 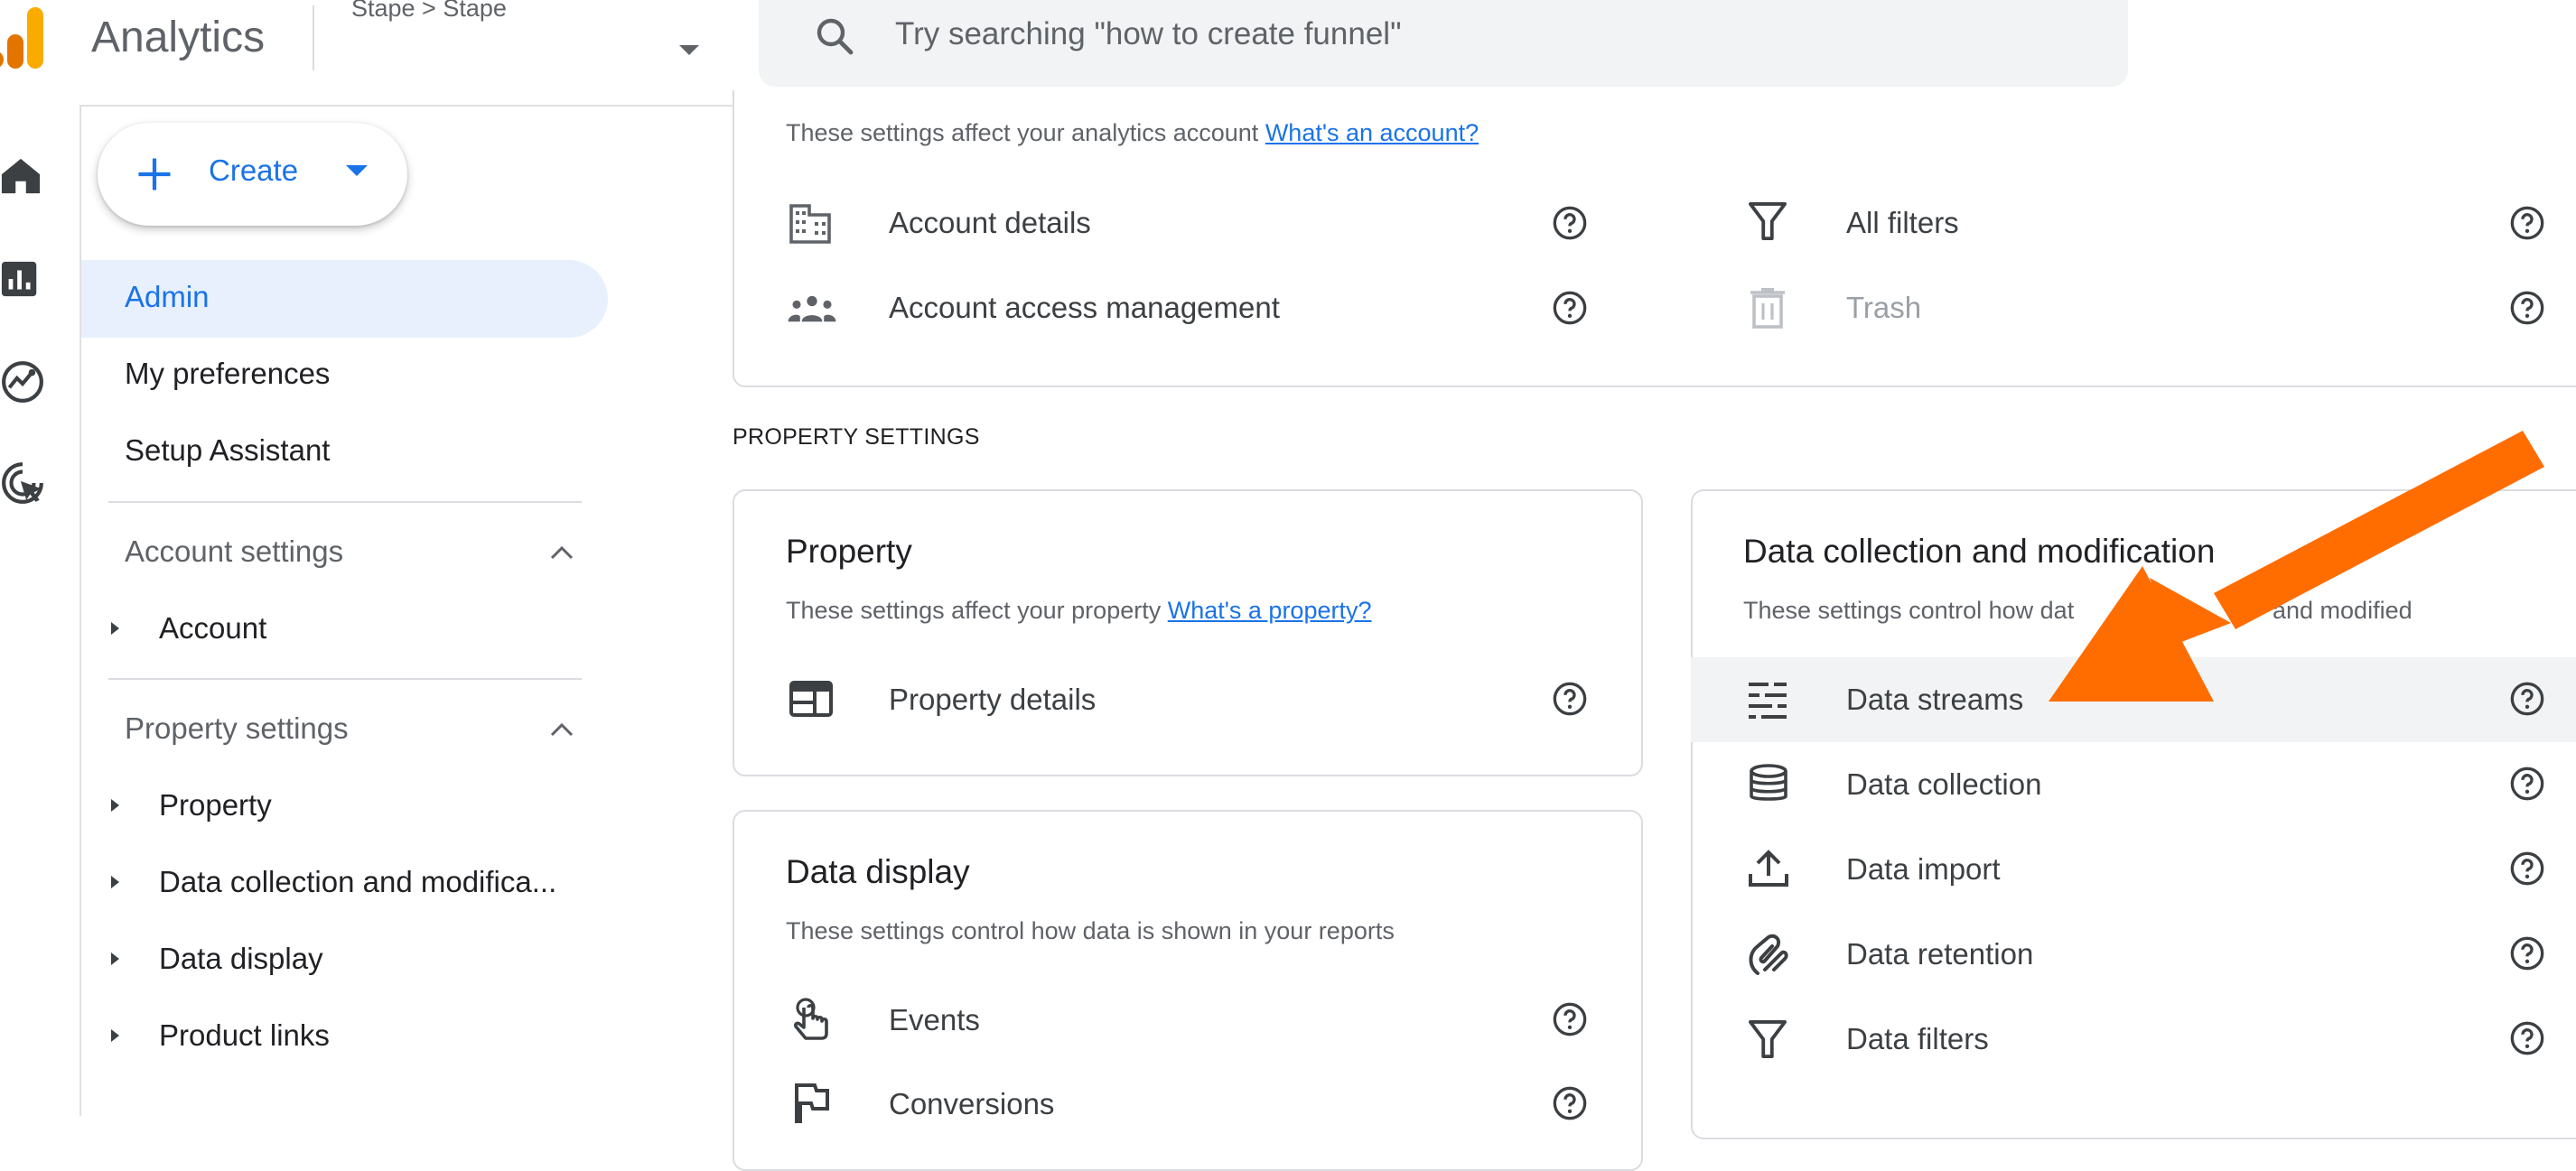 What do you see at coordinates (21, 176) in the screenshot?
I see `home-icon` at bounding box center [21, 176].